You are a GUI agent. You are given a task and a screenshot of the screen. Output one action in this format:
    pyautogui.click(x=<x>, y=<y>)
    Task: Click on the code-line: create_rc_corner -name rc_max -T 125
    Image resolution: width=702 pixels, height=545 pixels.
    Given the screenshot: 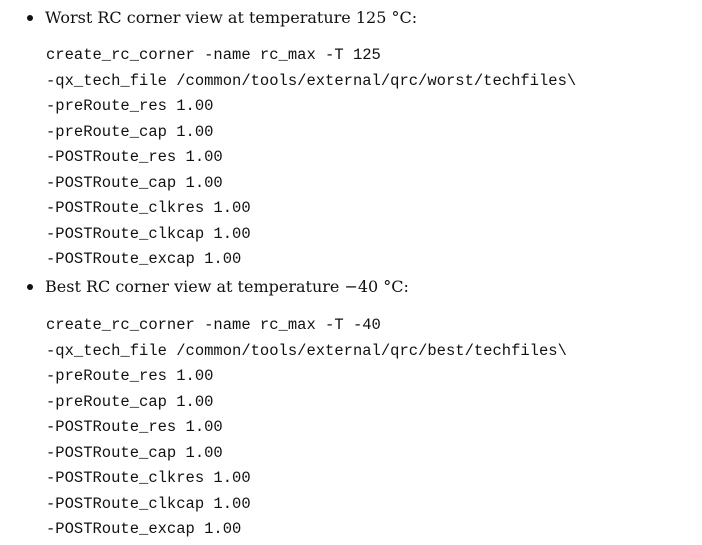 What is the action you would take?
    pyautogui.click(x=213, y=55)
    